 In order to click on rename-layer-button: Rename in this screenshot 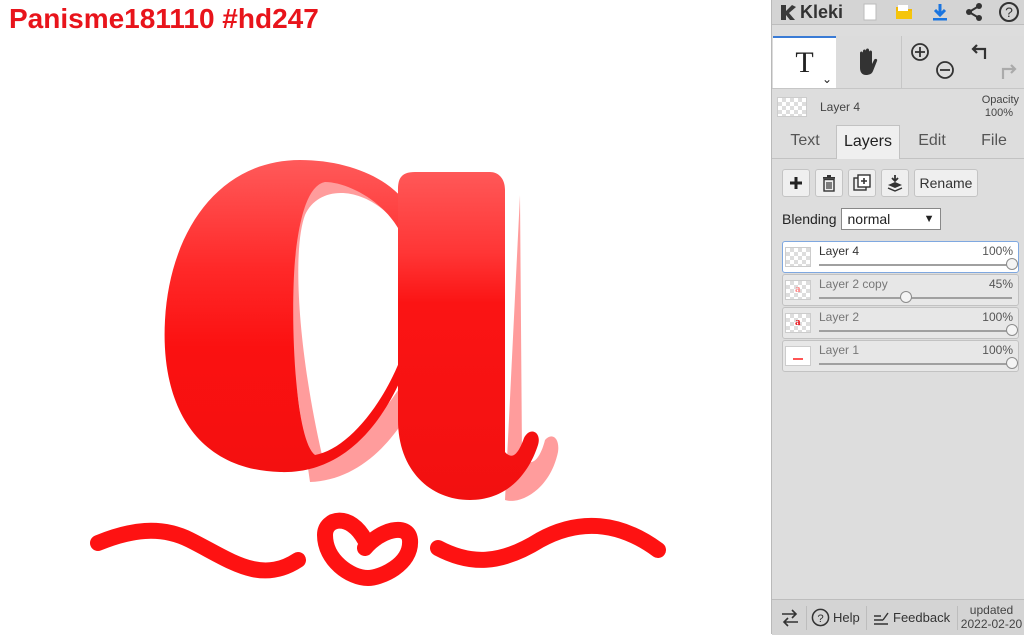, I will do `click(946, 183)`.